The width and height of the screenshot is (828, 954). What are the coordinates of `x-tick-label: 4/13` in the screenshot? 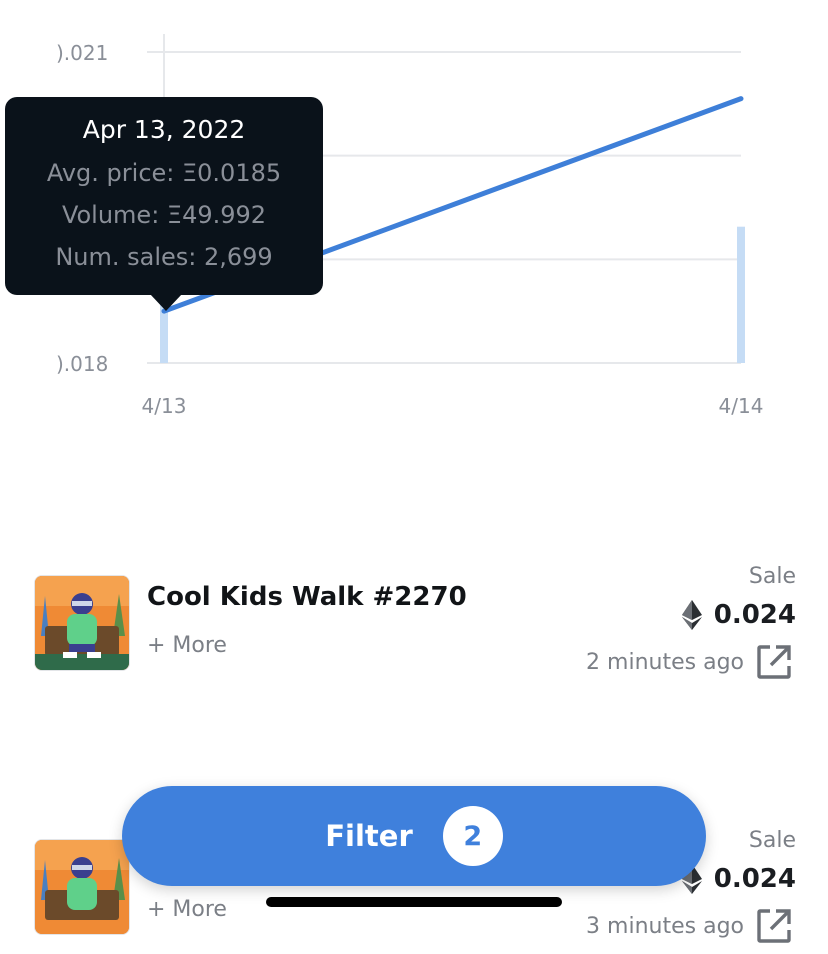 It's located at (164, 406).